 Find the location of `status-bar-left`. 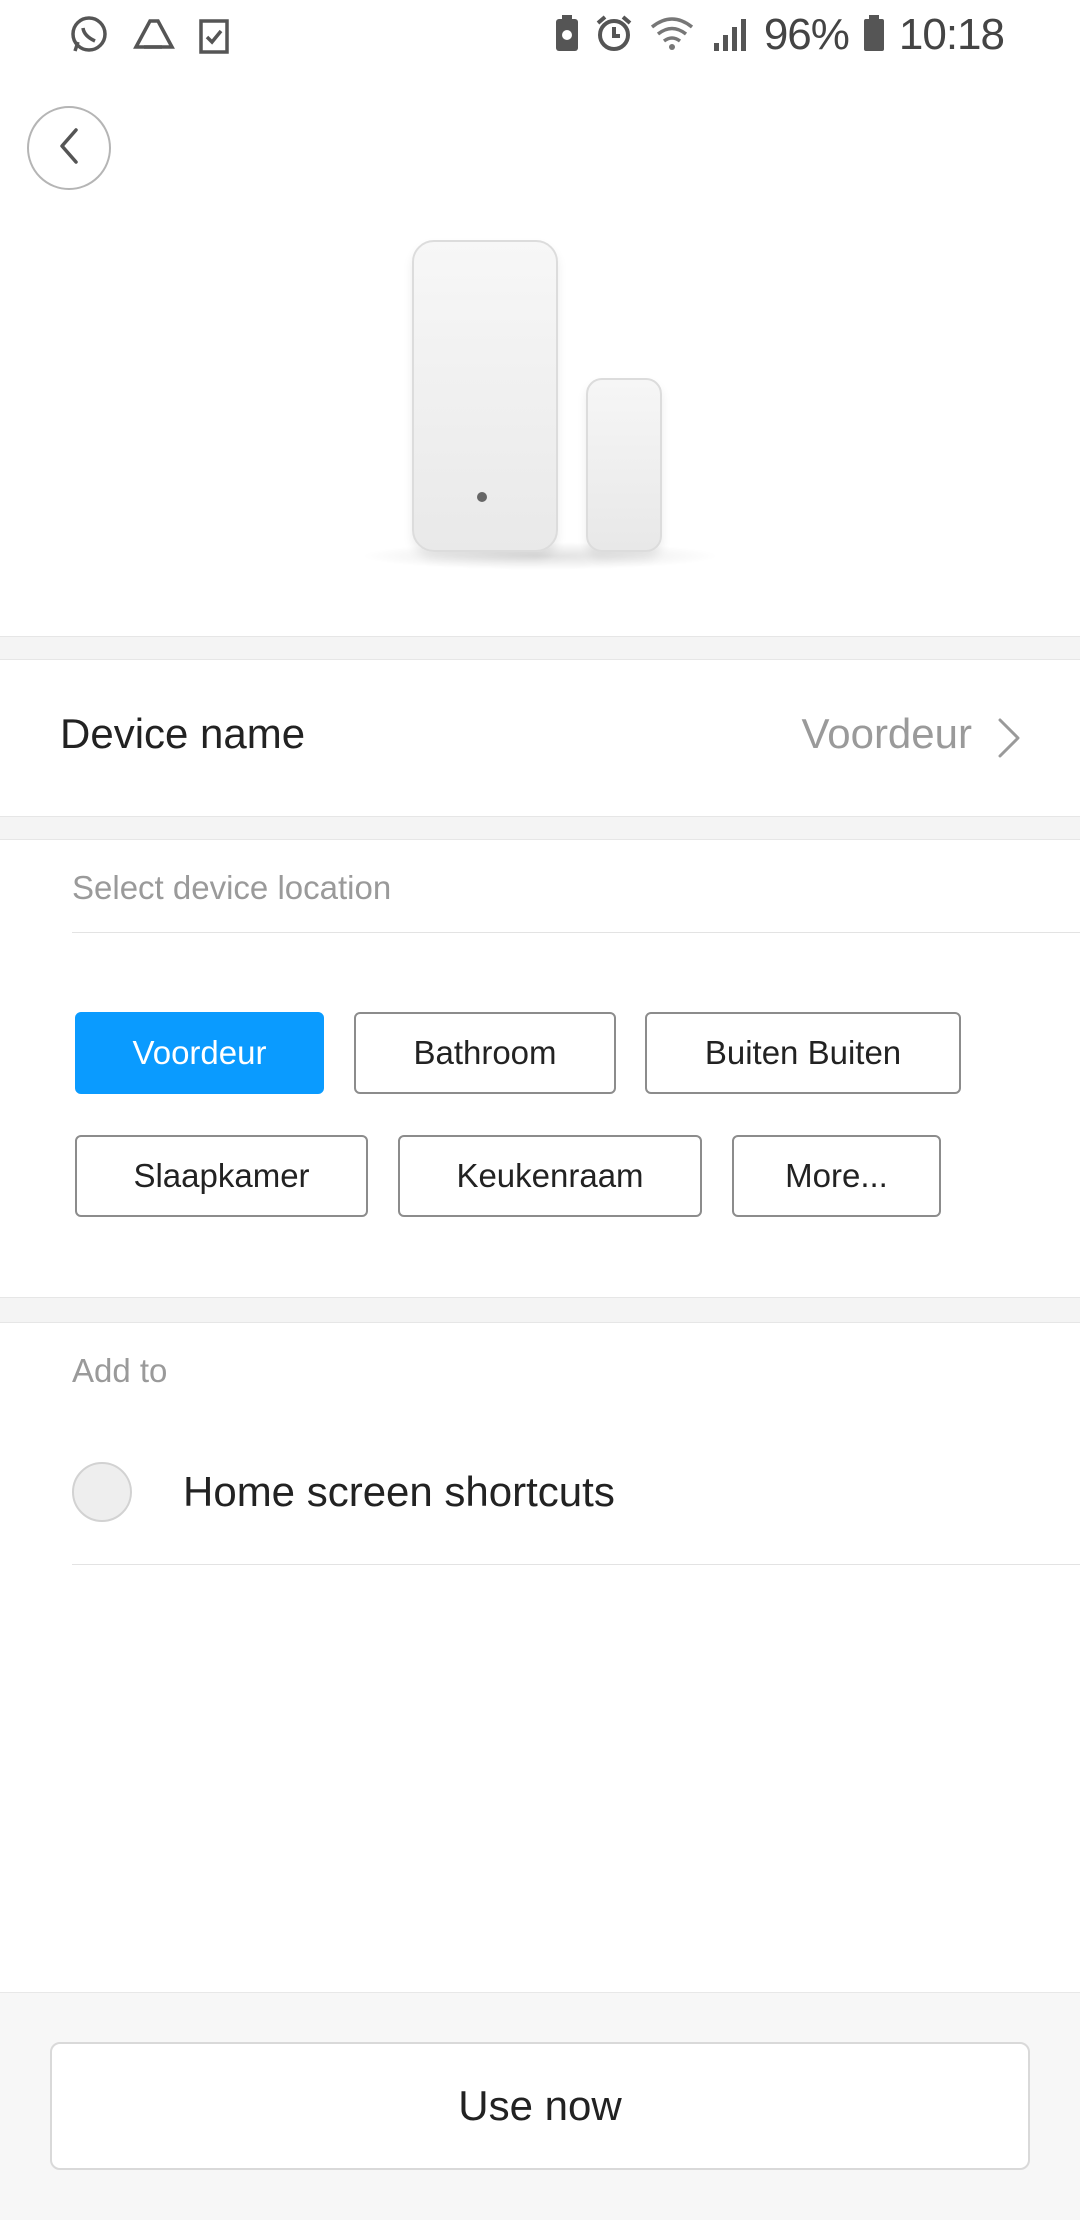

status-bar-left is located at coordinates (149, 37).